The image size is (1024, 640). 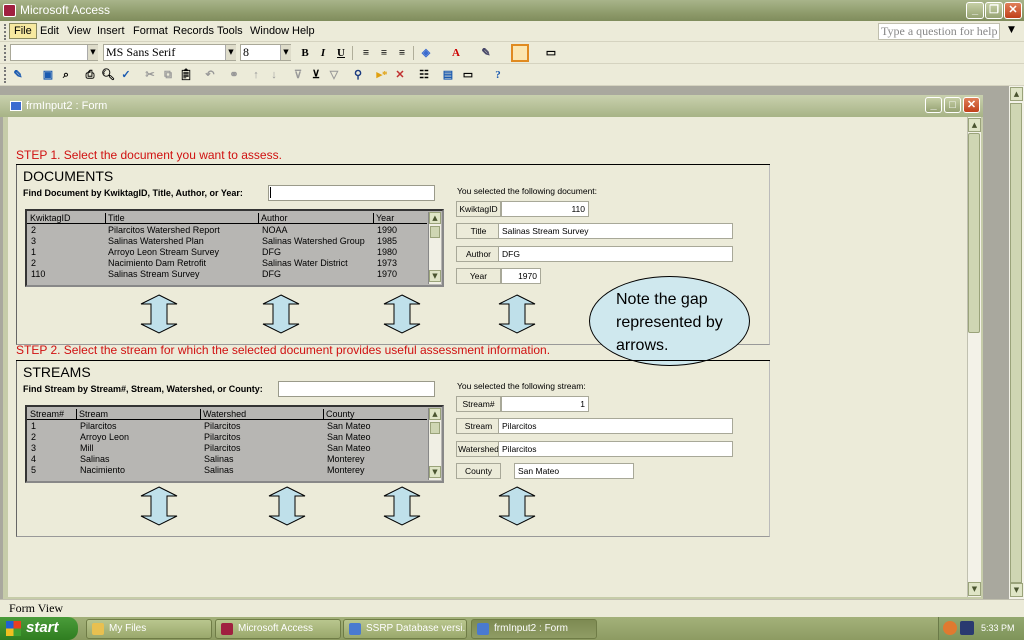 I want to click on form-scroll-thumb, so click(x=974, y=233).